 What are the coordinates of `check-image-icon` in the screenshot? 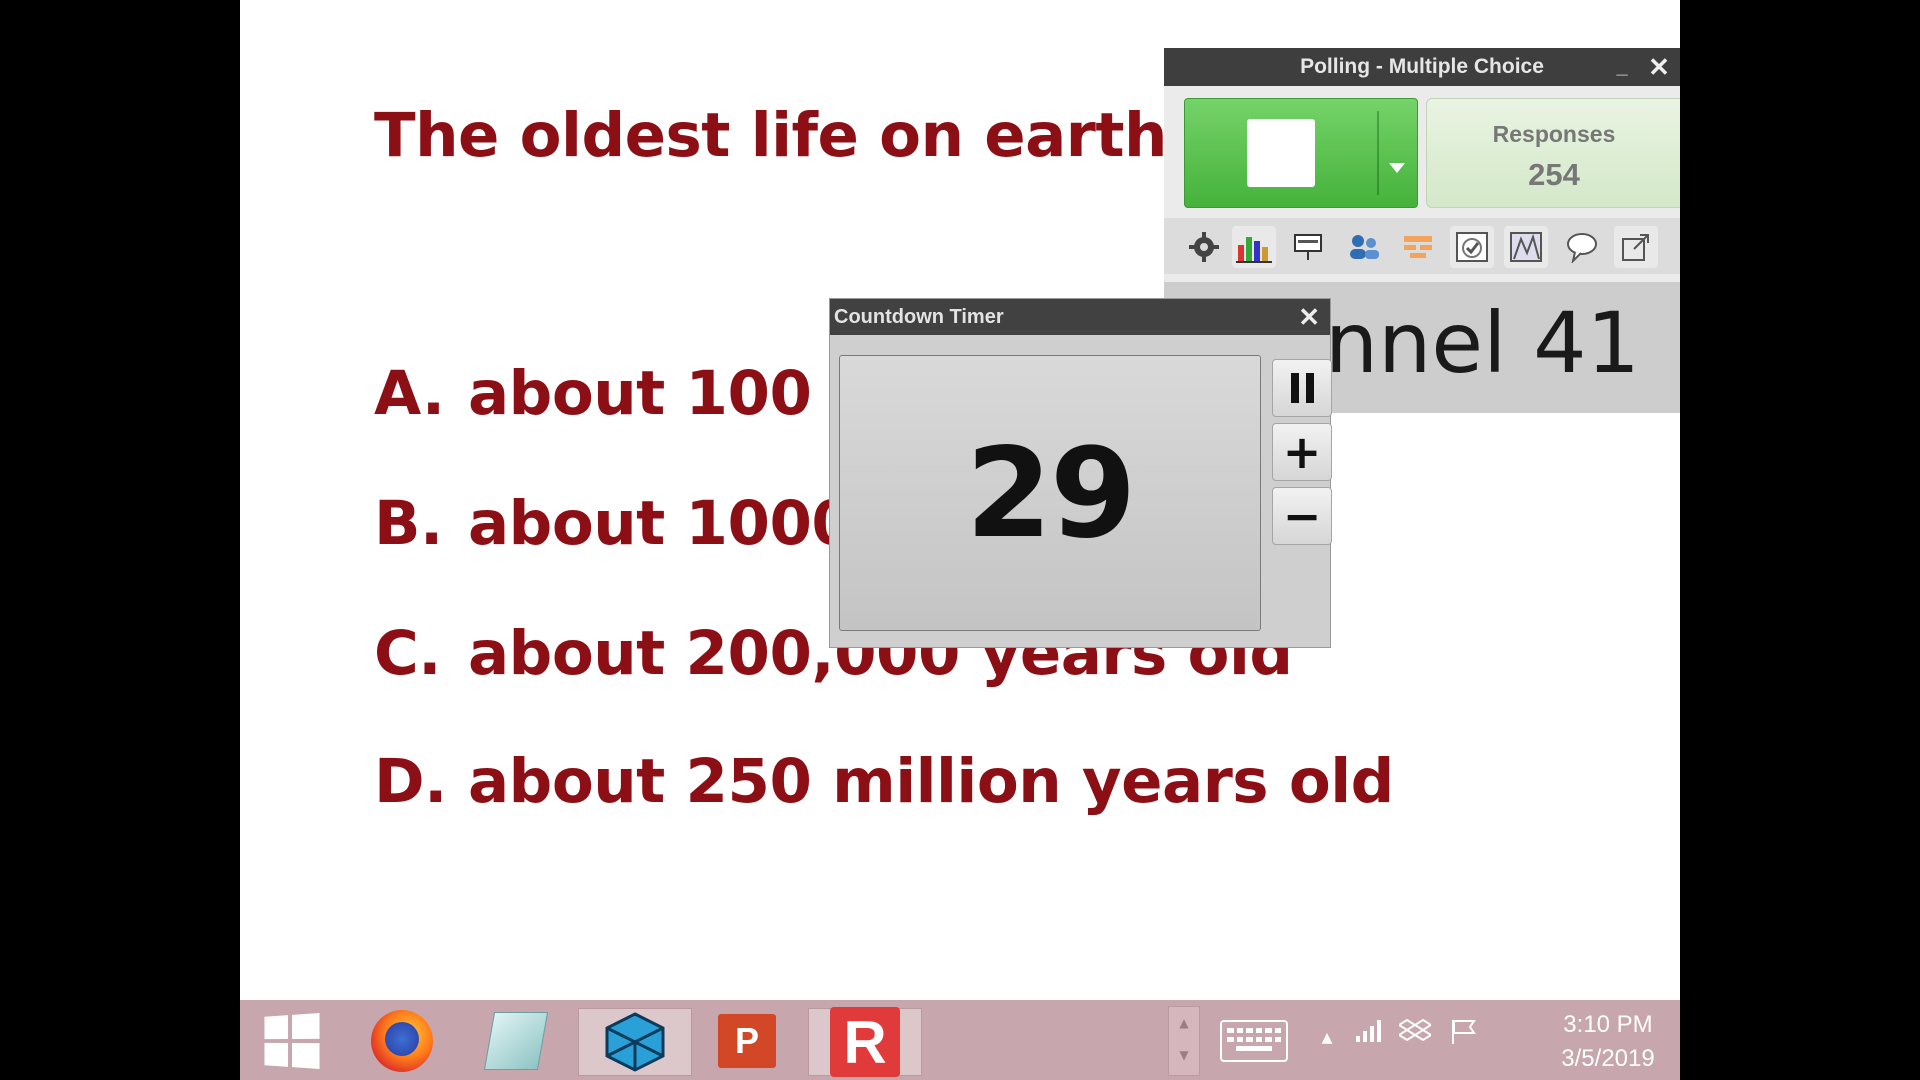 It's located at (1472, 247).